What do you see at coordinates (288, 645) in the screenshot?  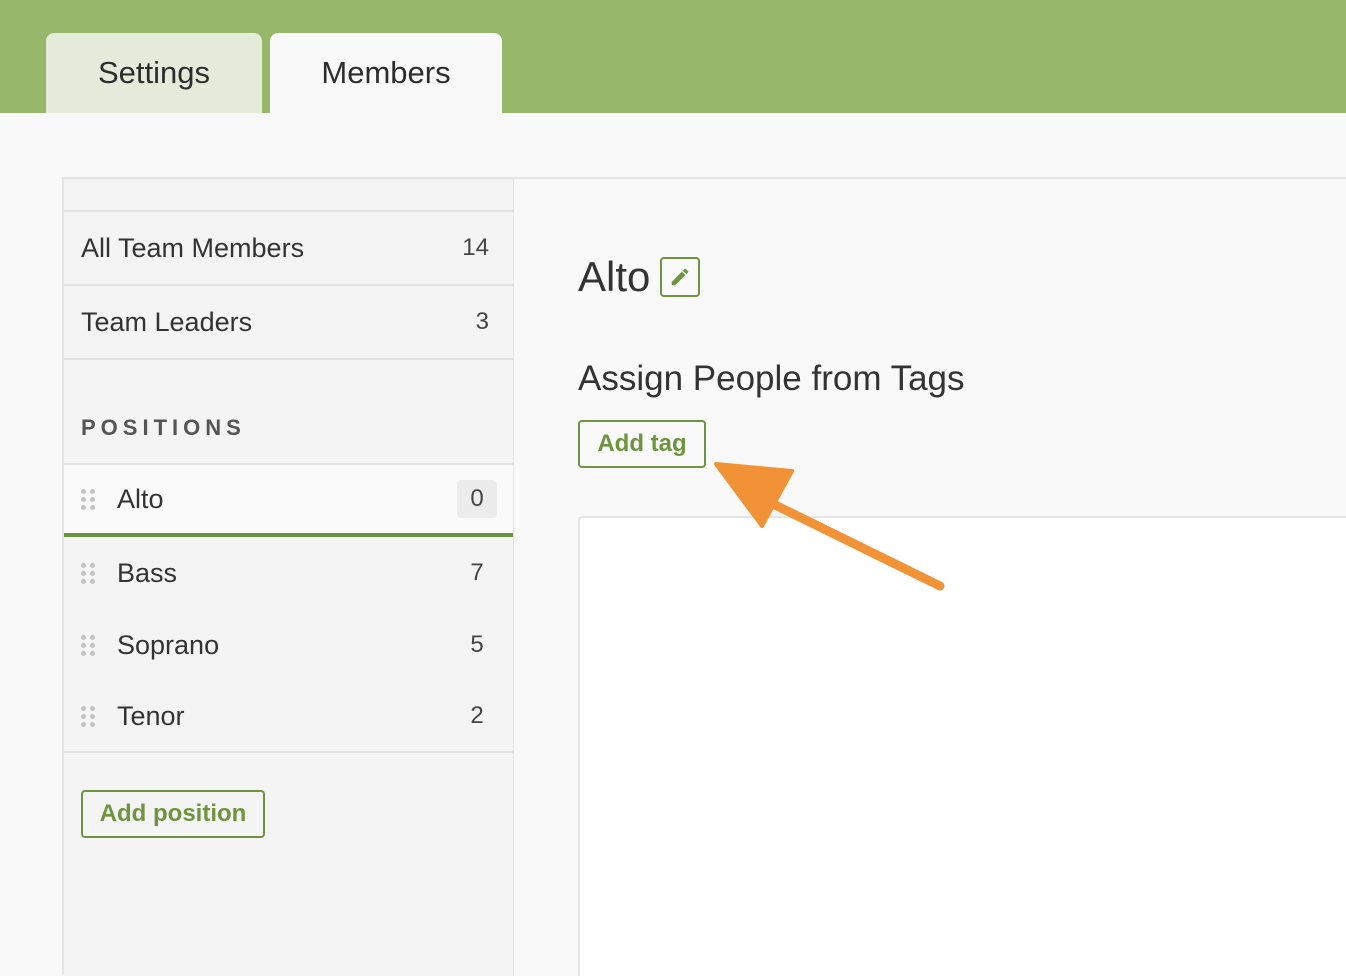 I see `position-item-soprano: Soprano 5` at bounding box center [288, 645].